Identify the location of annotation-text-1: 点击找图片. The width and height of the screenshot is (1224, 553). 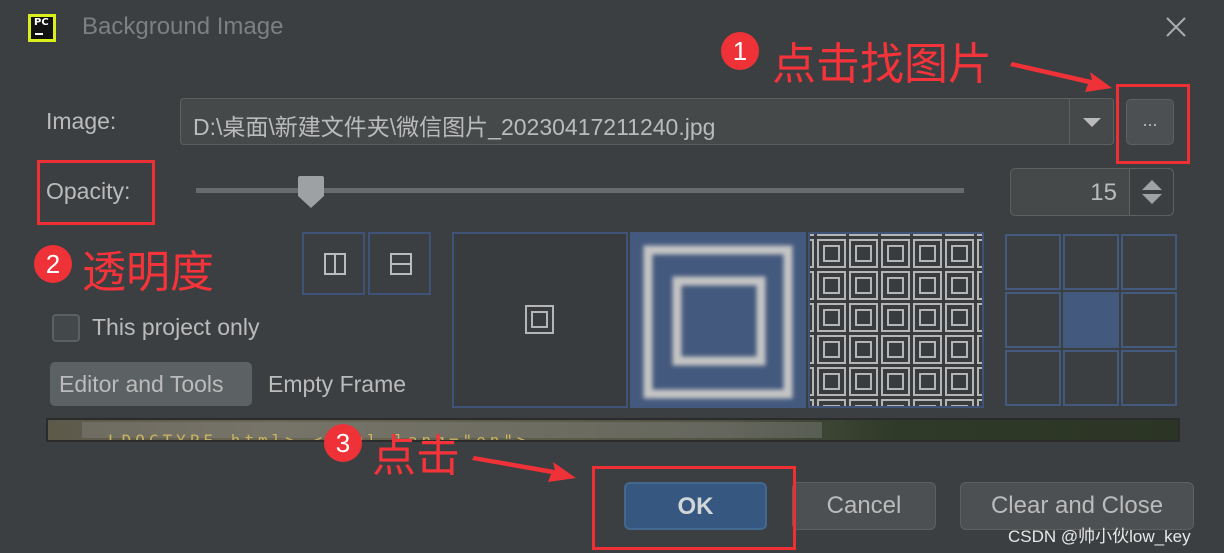
(882, 64).